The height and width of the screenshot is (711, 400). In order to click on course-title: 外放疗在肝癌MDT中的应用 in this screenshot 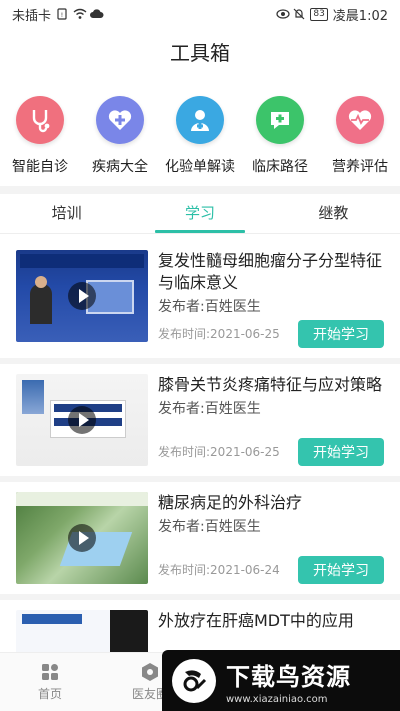, I will do `click(271, 621)`.